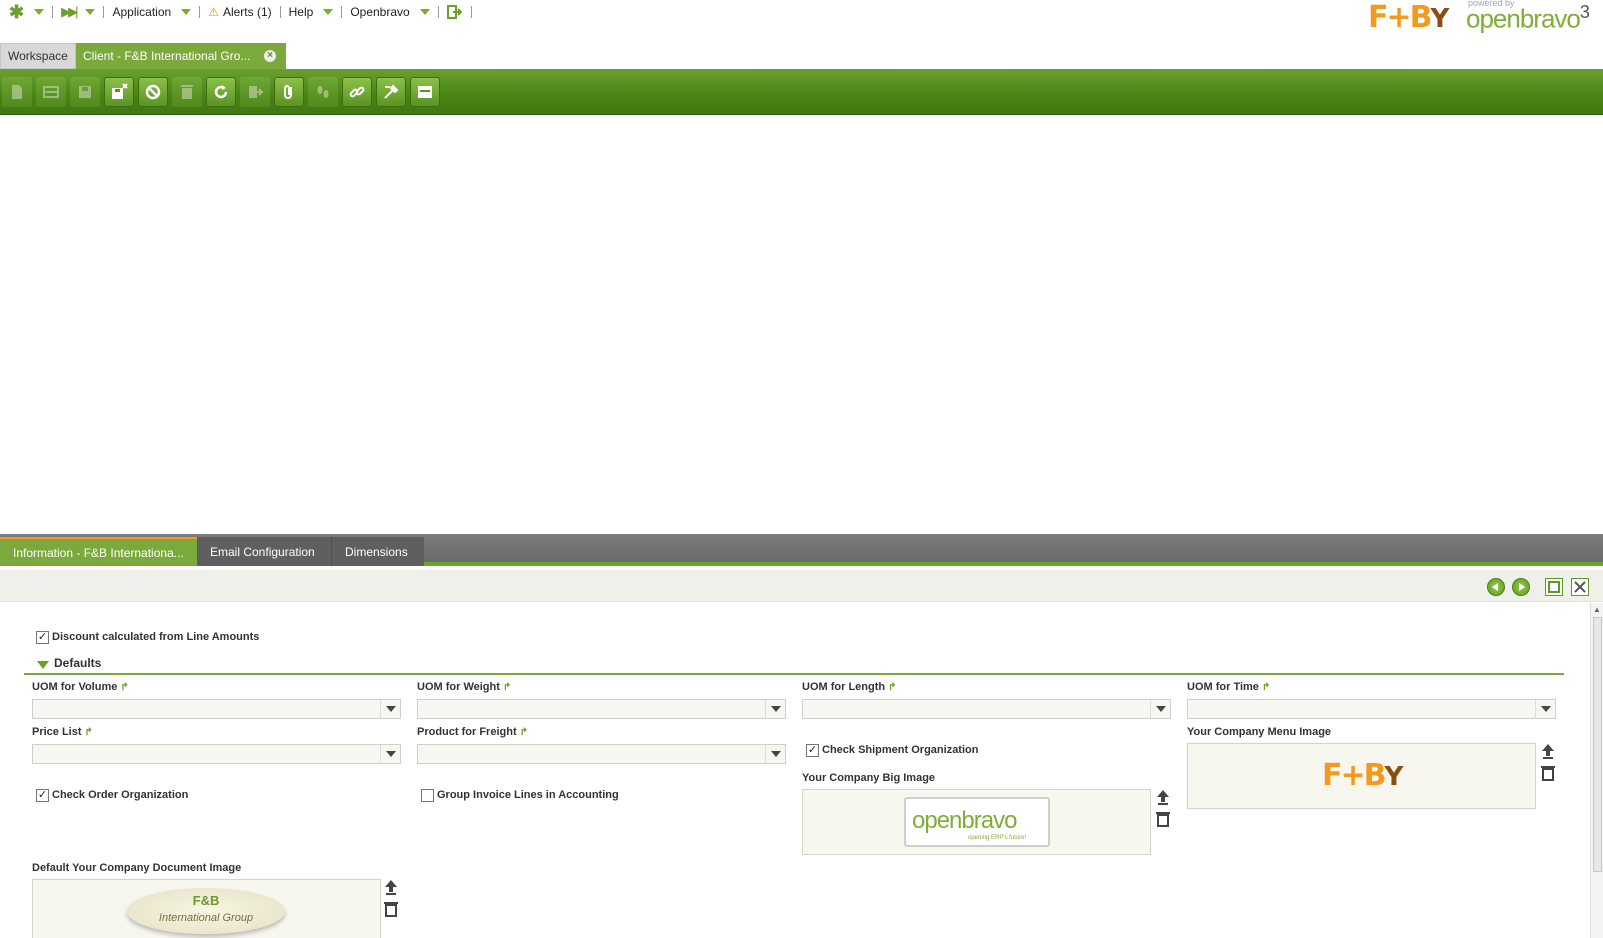  What do you see at coordinates (17, 91) in the screenshot?
I see `new-document-button` at bounding box center [17, 91].